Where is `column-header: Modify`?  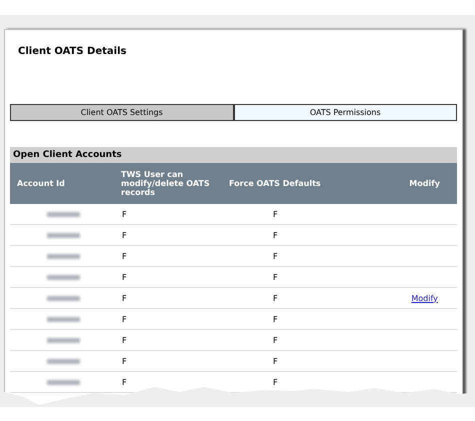
column-header: Modify is located at coordinates (424, 183).